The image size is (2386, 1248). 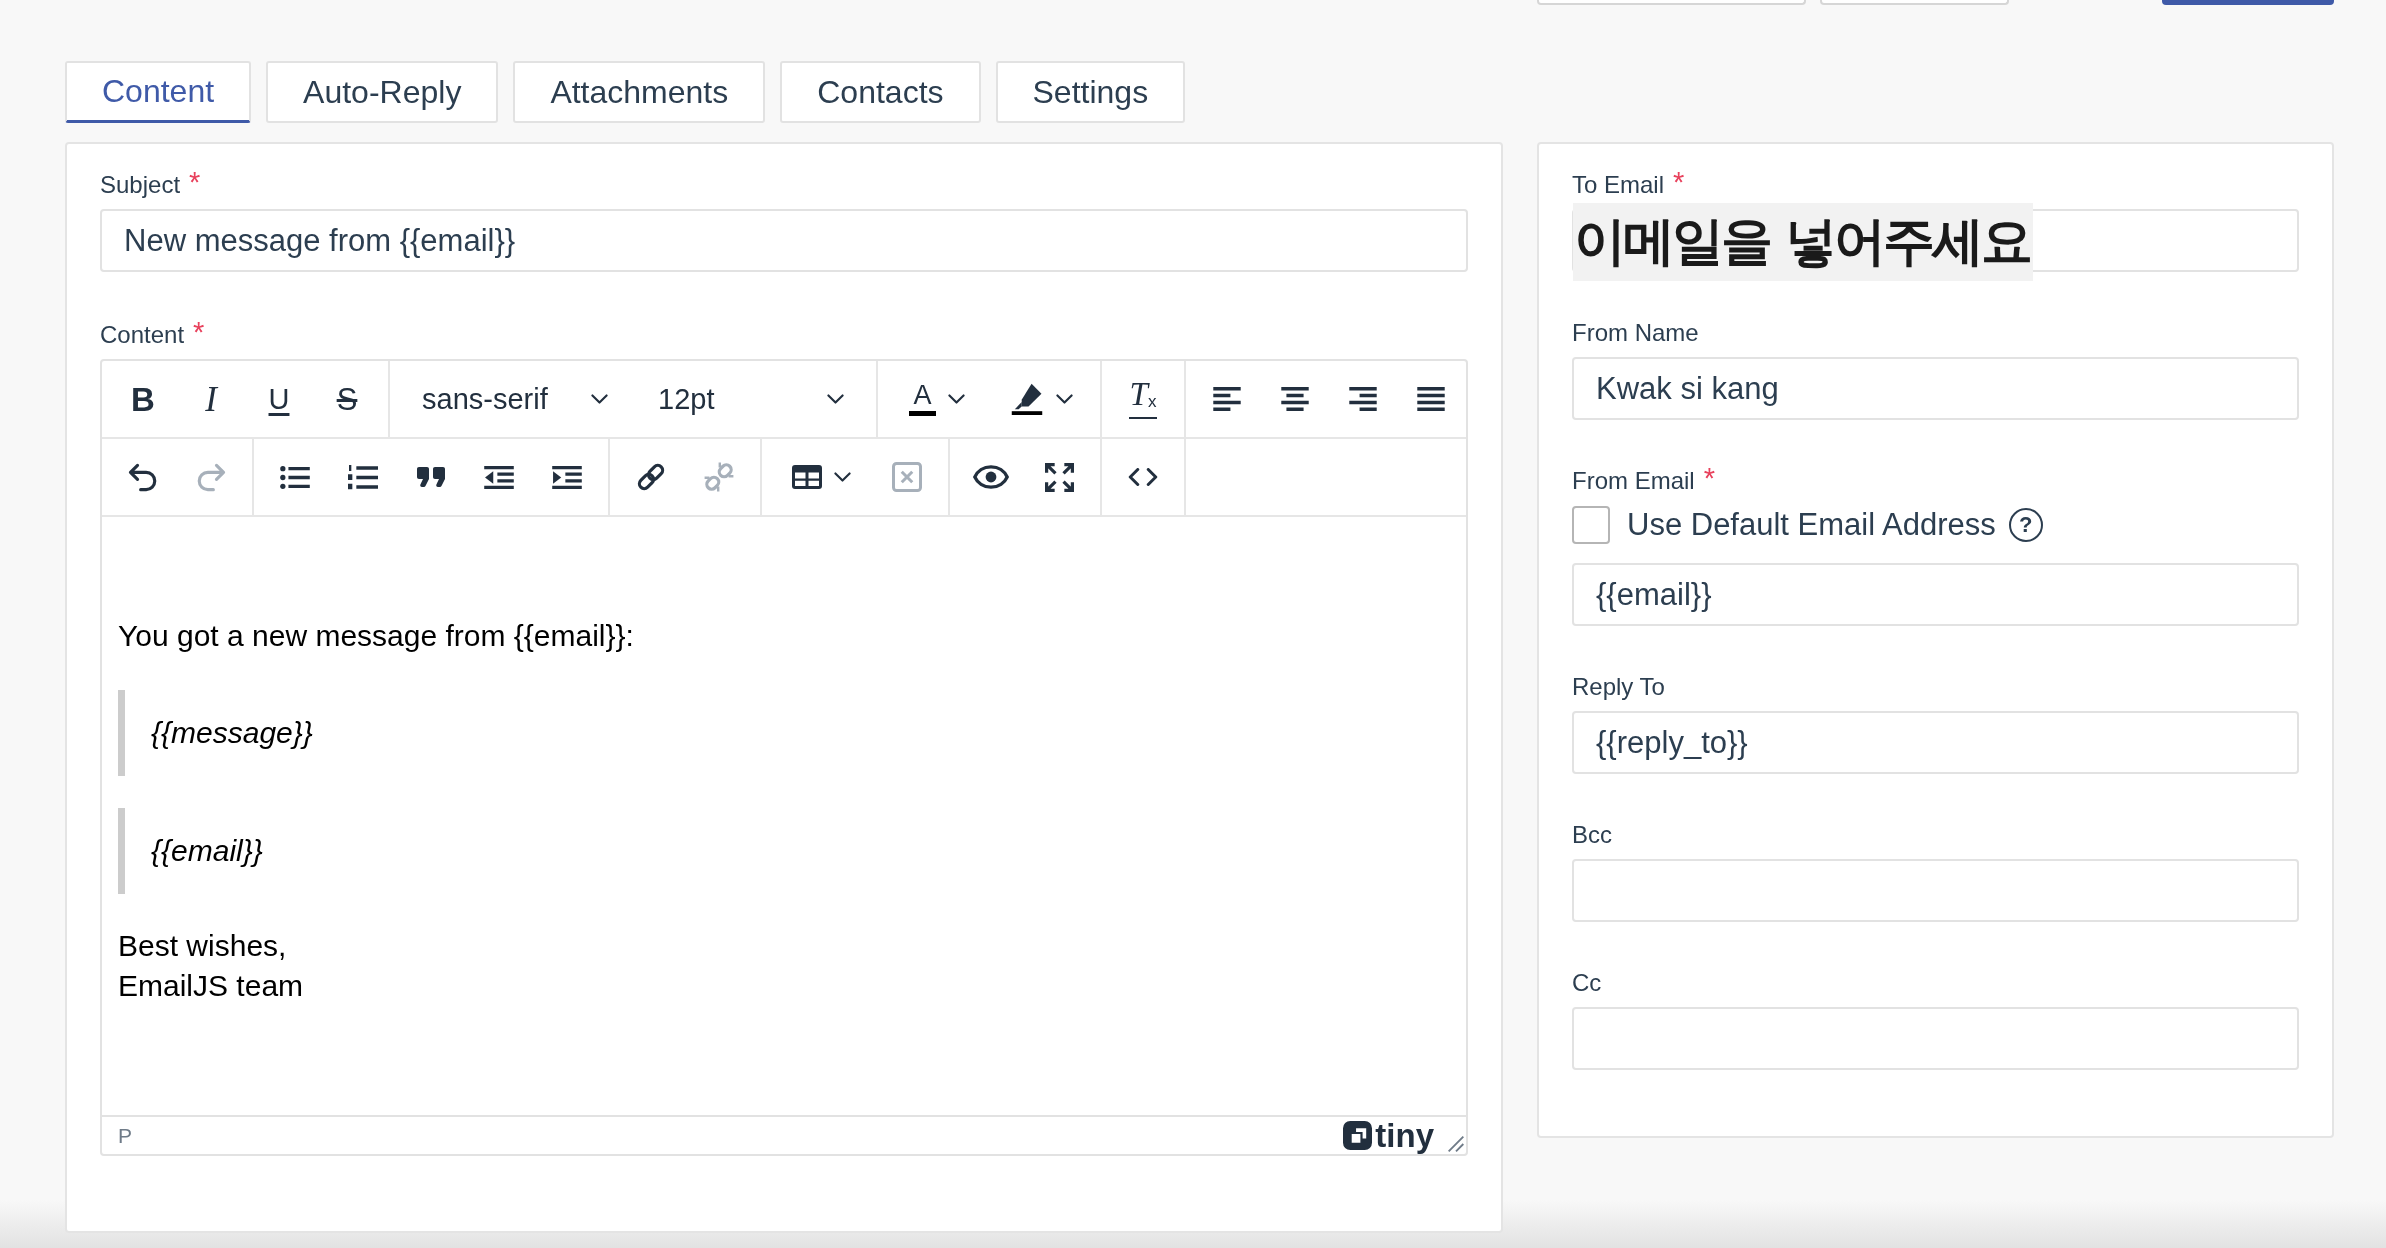 I want to click on blockquote: {{email}}, so click(x=784, y=851).